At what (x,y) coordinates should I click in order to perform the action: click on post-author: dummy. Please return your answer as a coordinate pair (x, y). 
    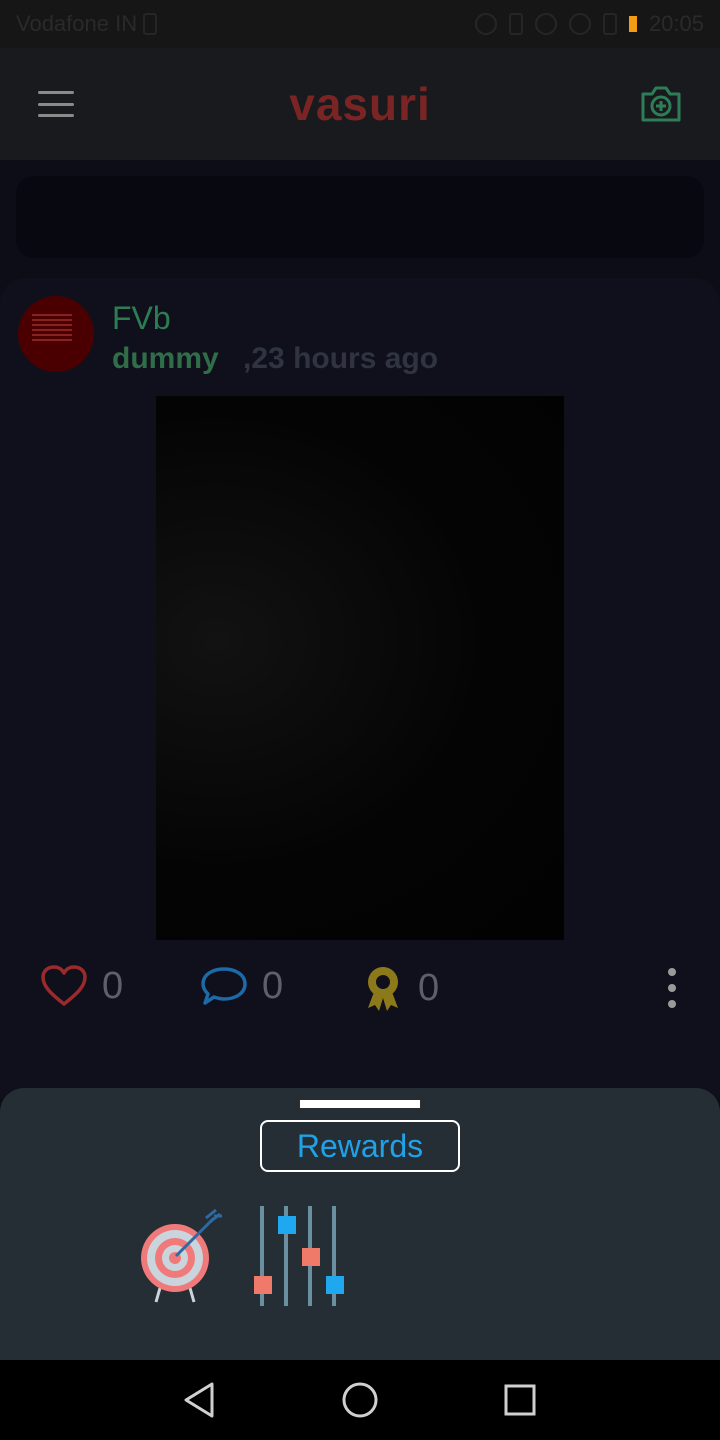
    Looking at the image, I should click on (165, 358).